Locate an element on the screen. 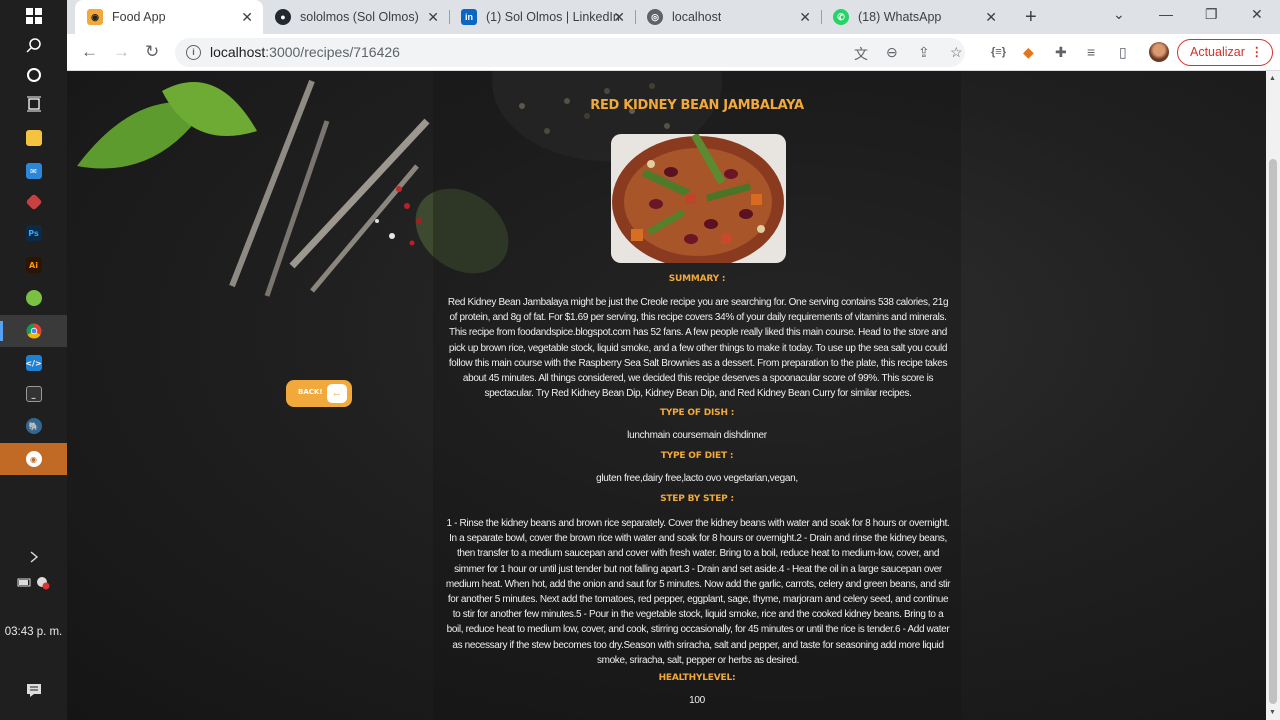 The height and width of the screenshot is (720, 1280). update-button: Actualizar ⋮ is located at coordinates (1225, 52).